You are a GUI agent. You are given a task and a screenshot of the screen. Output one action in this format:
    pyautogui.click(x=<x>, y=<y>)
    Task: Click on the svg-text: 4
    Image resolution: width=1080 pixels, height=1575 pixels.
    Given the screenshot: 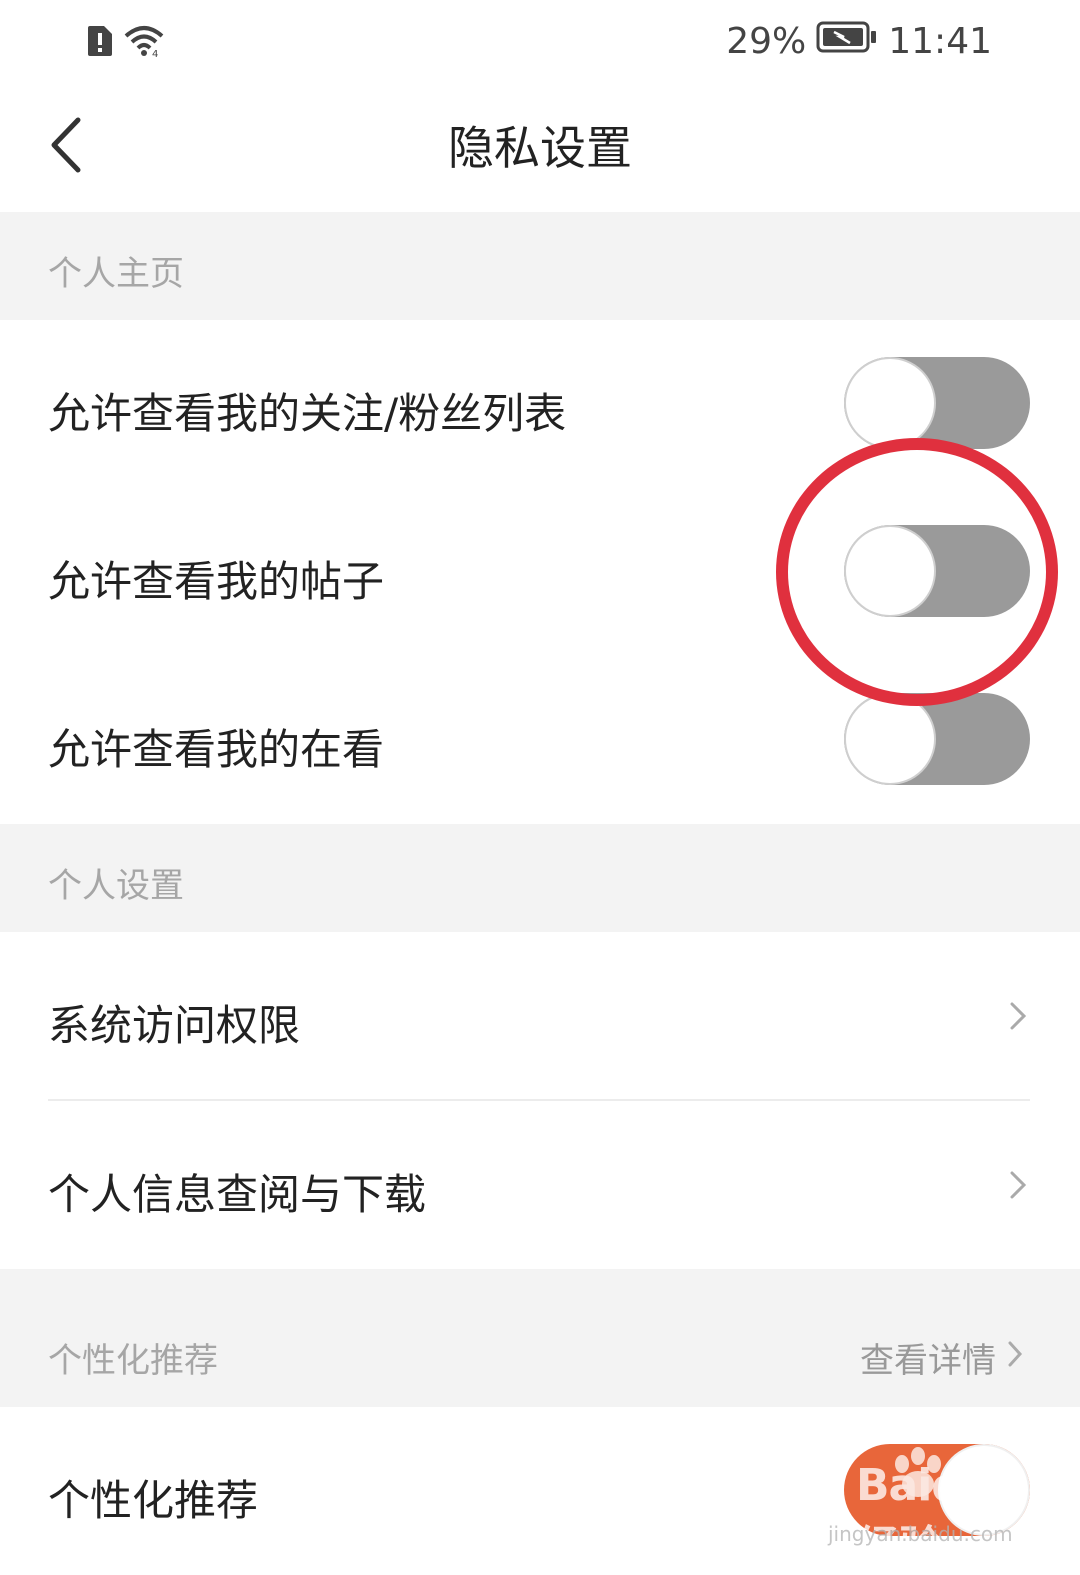 What is the action you would take?
    pyautogui.click(x=155, y=53)
    